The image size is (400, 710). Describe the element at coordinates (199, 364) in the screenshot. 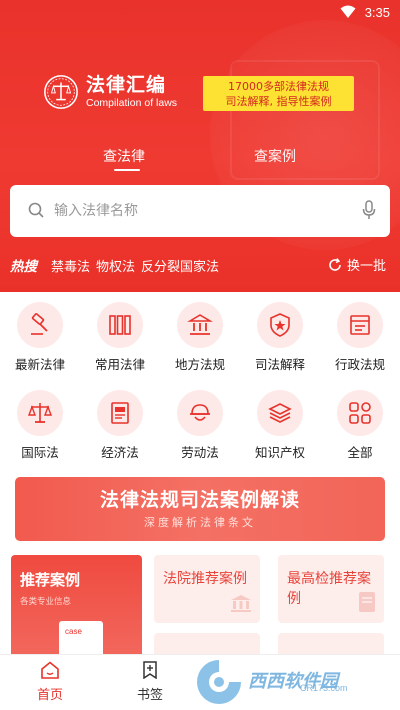

I see `category-label: 地方法规` at that location.